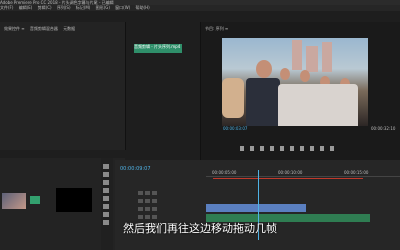  Describe the element at coordinates (14, 28) in the screenshot. I see `tab-effect-controls: 效果控件 ≡` at that location.